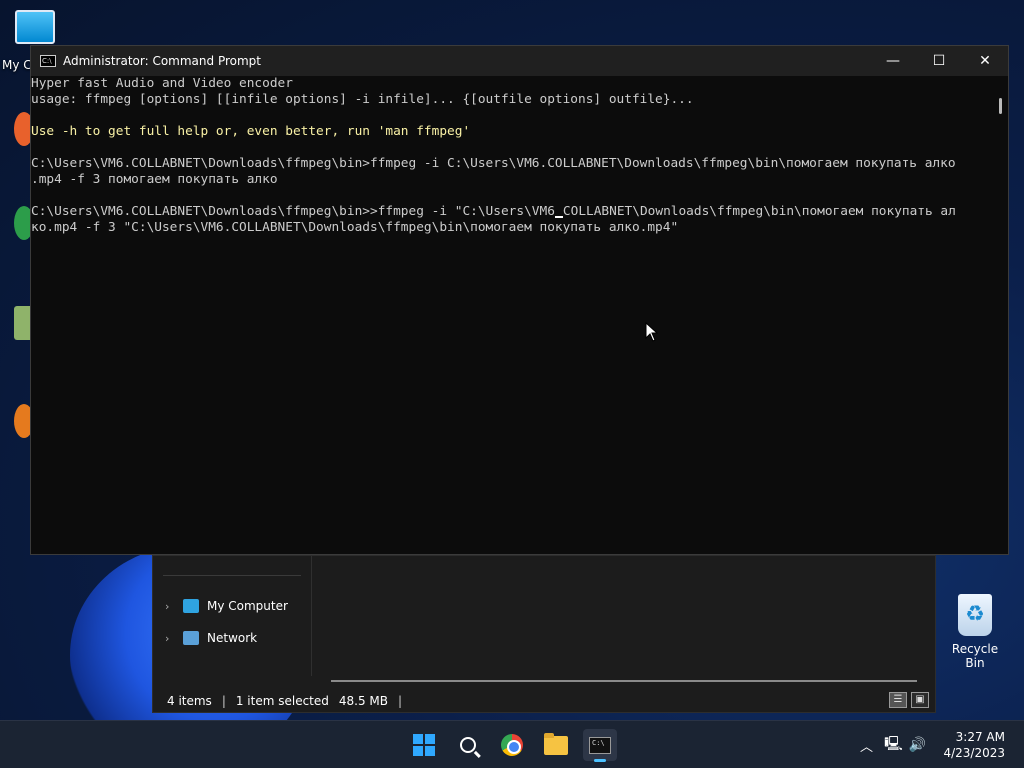  I want to click on console-line: Hyper fast Audio and Video encoder, so click(510, 84).